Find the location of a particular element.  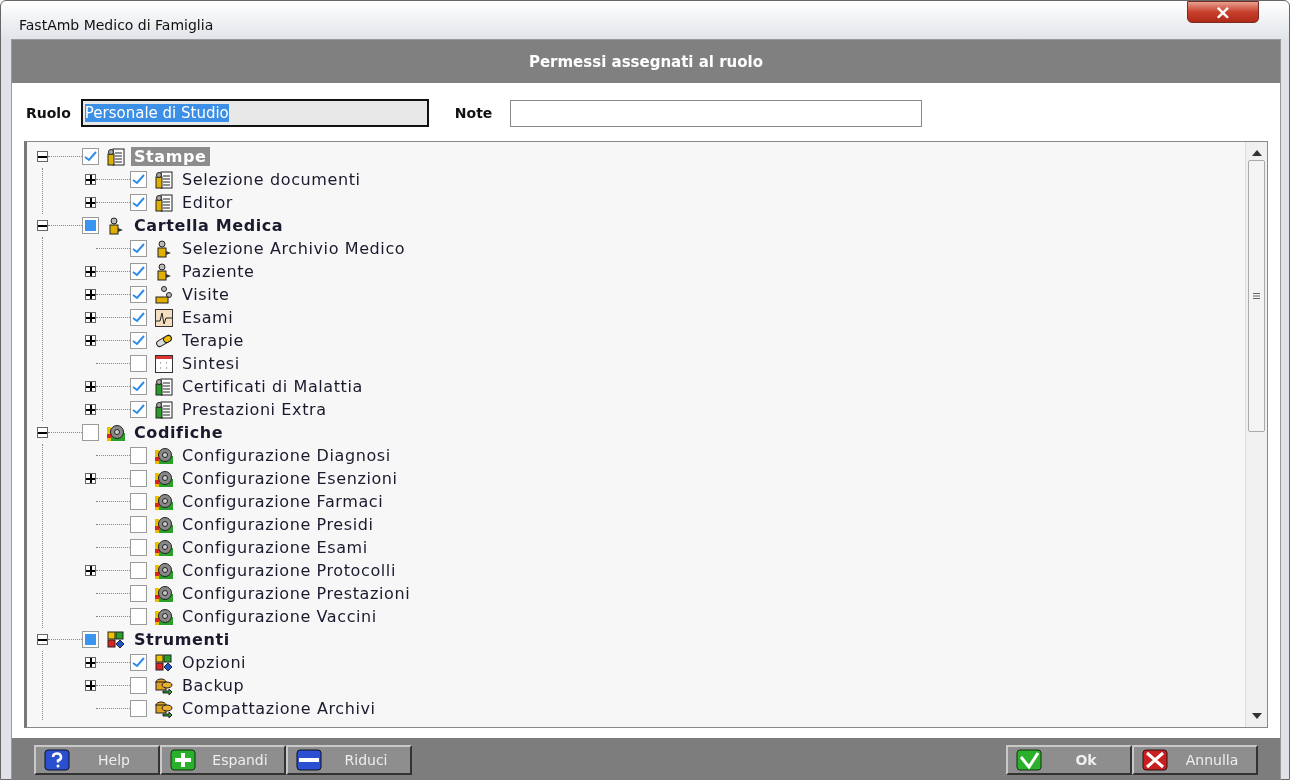

tree-item: Backup is located at coordinates (213, 685).